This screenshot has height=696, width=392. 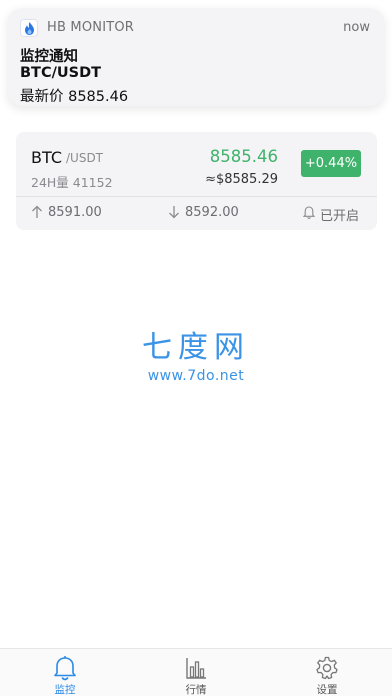 I want to click on alert-row: 8591.00 8592.00 已开启, so click(x=196, y=213).